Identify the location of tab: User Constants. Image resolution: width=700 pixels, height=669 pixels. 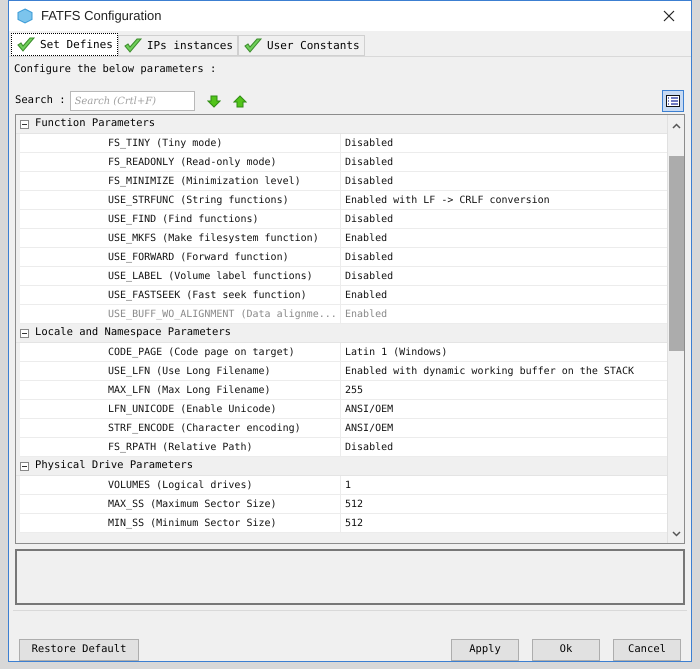
(301, 45).